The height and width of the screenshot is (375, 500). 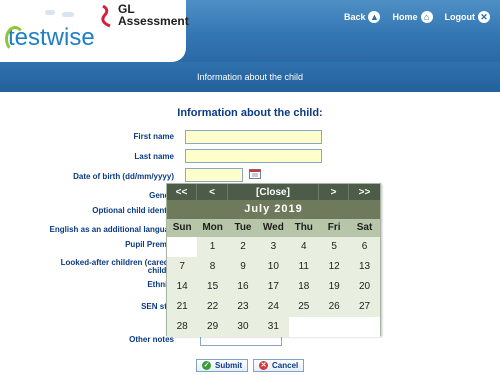 What do you see at coordinates (273, 209) in the screenshot?
I see `month-label: July 2019` at bounding box center [273, 209].